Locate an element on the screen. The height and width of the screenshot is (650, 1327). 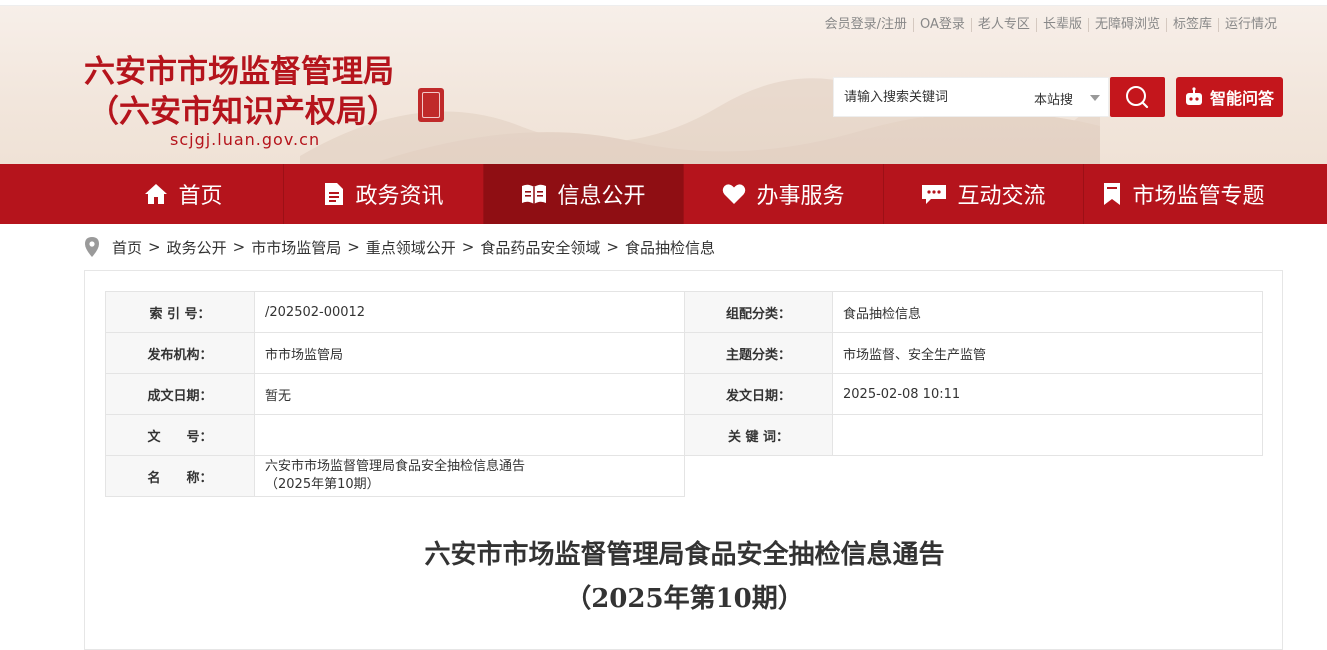
link-member-login: 会员登录/注册 is located at coordinates (866, 25).